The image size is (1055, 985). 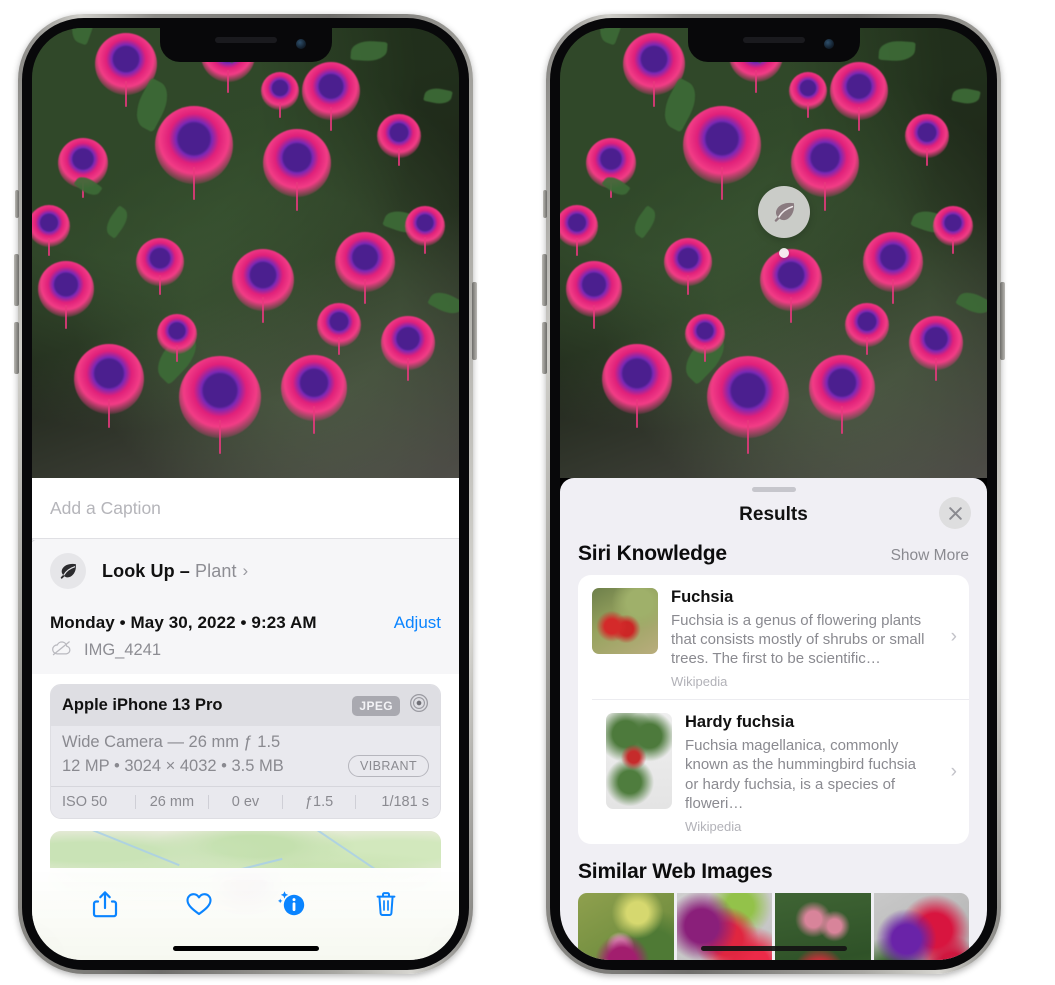 What do you see at coordinates (702, 597) in the screenshot?
I see `knowledge-title: Fuchsia` at bounding box center [702, 597].